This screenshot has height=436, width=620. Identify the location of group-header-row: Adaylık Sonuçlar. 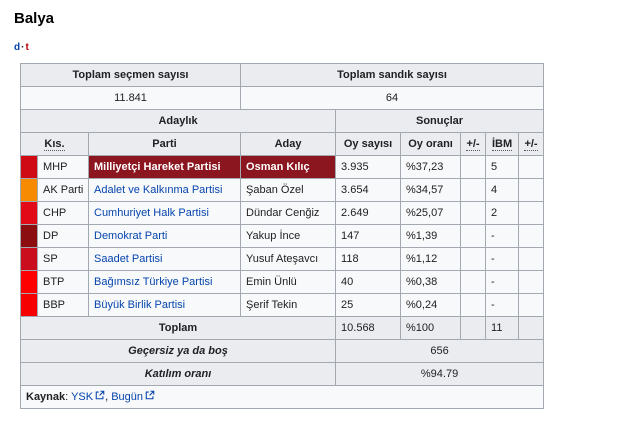
(282, 121).